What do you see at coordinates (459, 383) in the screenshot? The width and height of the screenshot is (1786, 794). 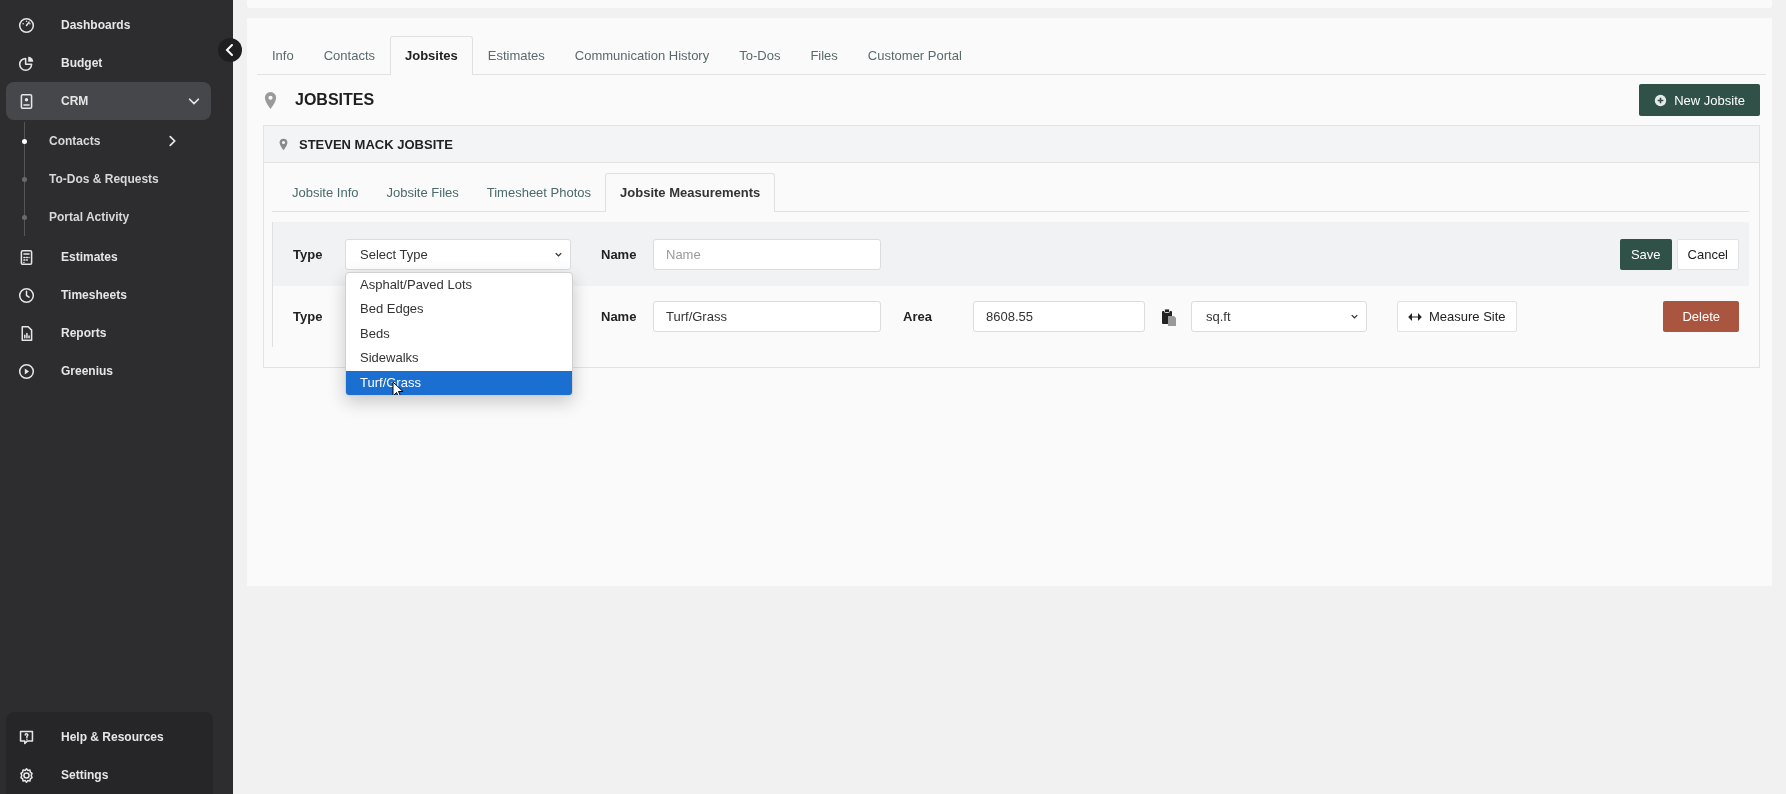 I see `dropdown-option: Turf/Grass` at bounding box center [459, 383].